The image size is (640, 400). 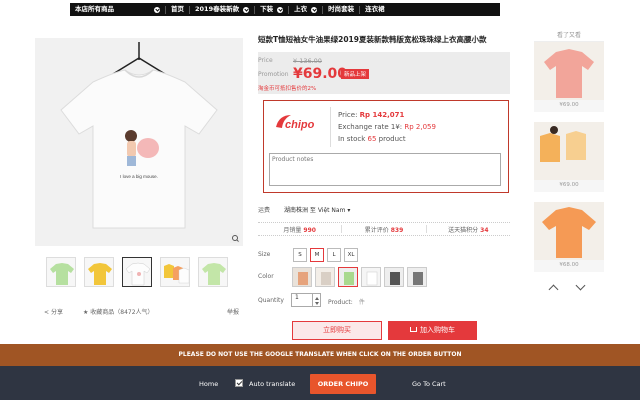 I want to click on stat-value: 839, so click(x=397, y=230).